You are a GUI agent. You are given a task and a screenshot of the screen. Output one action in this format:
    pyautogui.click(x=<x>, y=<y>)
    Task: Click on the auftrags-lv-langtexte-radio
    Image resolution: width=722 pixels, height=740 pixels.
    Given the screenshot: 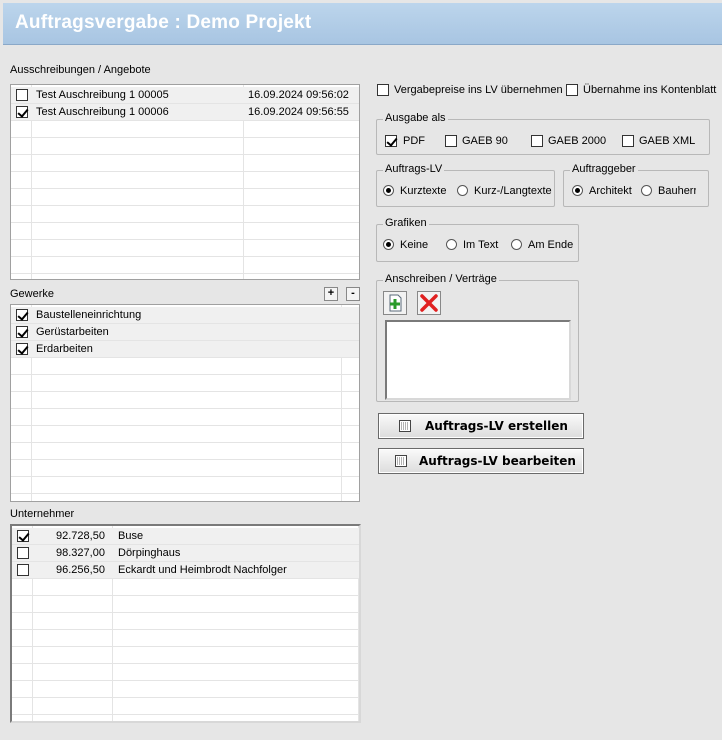 What is the action you would take?
    pyautogui.click(x=462, y=190)
    